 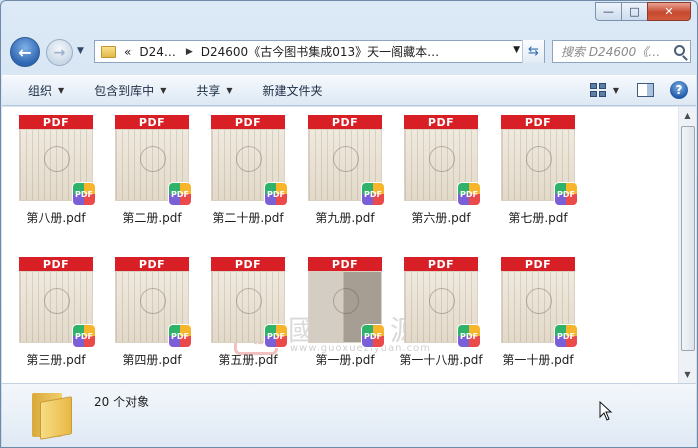 I want to click on change-view-icon, so click(x=597, y=90).